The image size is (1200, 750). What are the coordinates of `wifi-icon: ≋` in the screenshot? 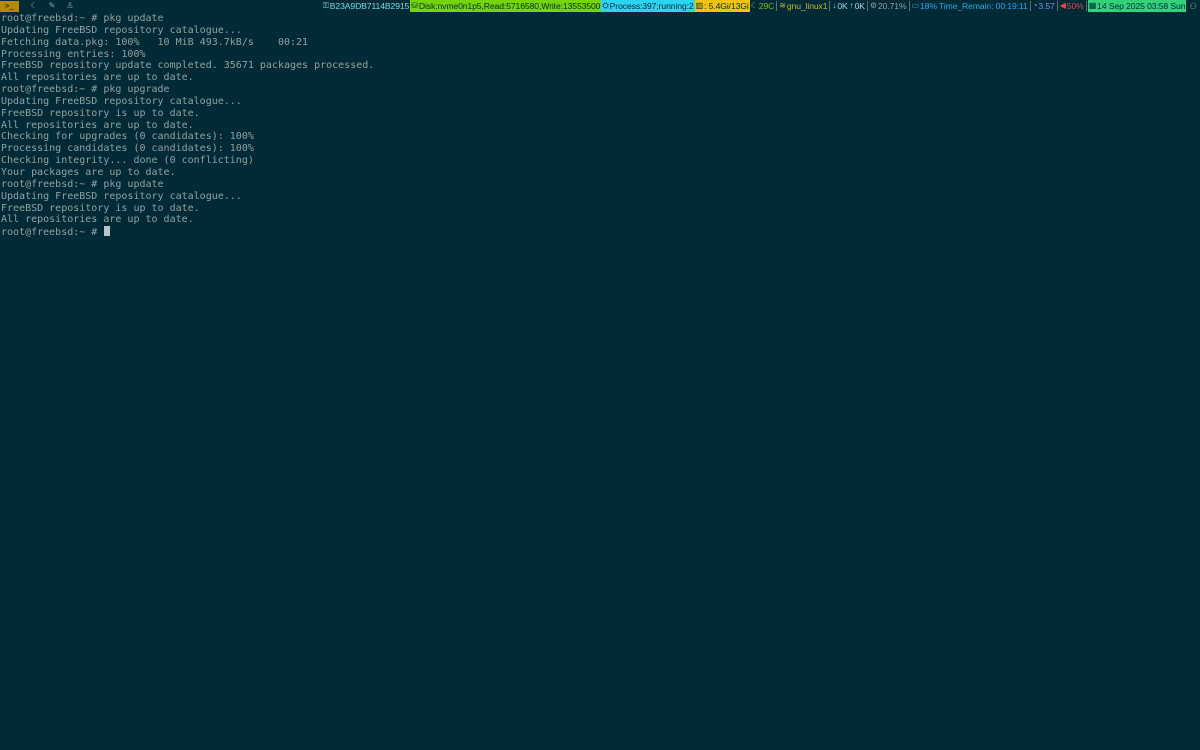 It's located at (782, 5).